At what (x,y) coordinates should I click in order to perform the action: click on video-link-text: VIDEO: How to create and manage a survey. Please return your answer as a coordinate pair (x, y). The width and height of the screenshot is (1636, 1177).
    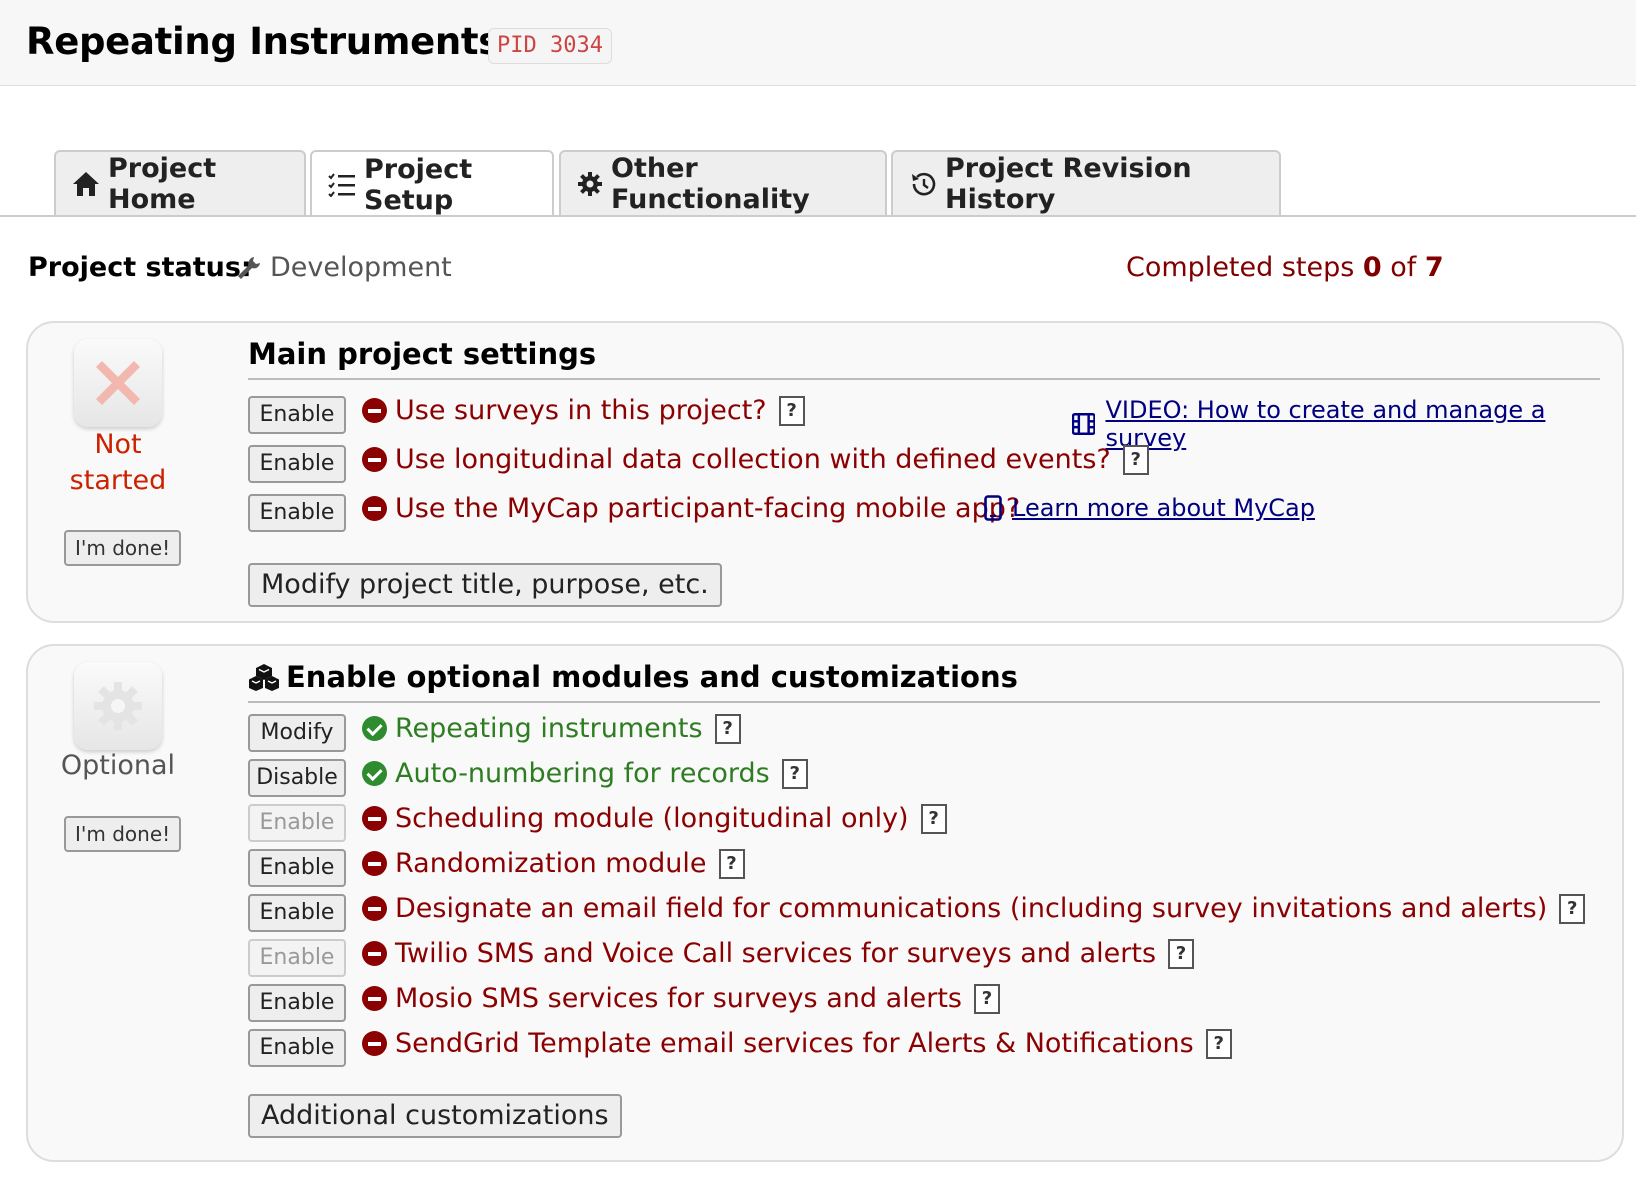
    Looking at the image, I should click on (1363, 424).